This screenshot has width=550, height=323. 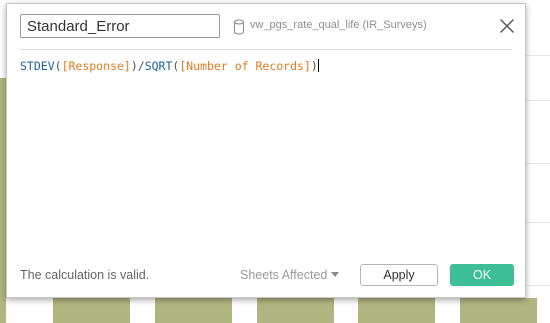 I want to click on formula-paren: (, so click(x=58, y=66).